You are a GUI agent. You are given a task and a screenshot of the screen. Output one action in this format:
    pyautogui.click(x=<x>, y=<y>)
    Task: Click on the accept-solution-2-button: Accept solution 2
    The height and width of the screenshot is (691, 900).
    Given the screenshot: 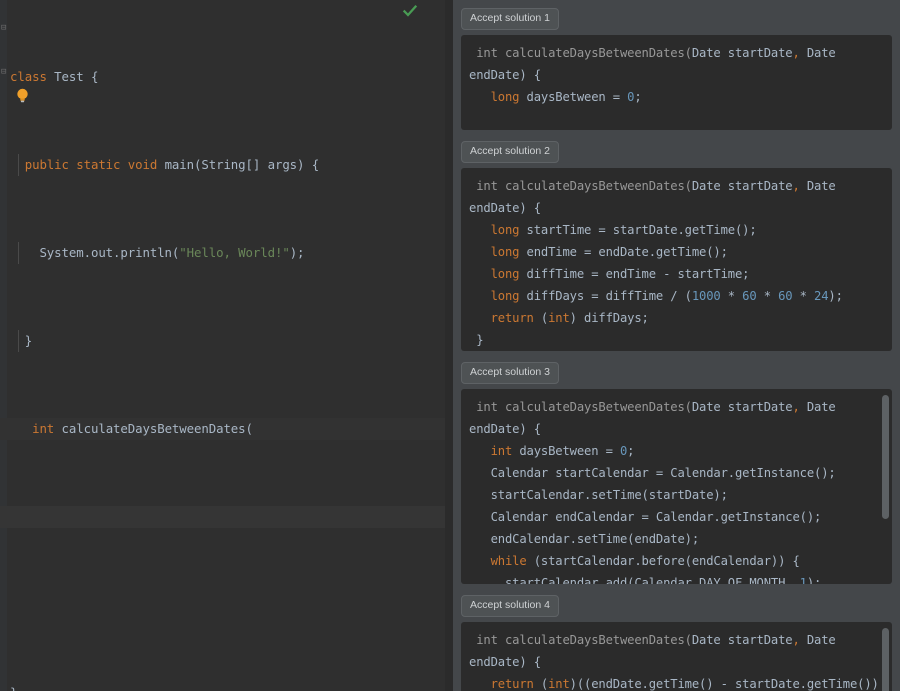 What is the action you would take?
    pyautogui.click(x=510, y=152)
    